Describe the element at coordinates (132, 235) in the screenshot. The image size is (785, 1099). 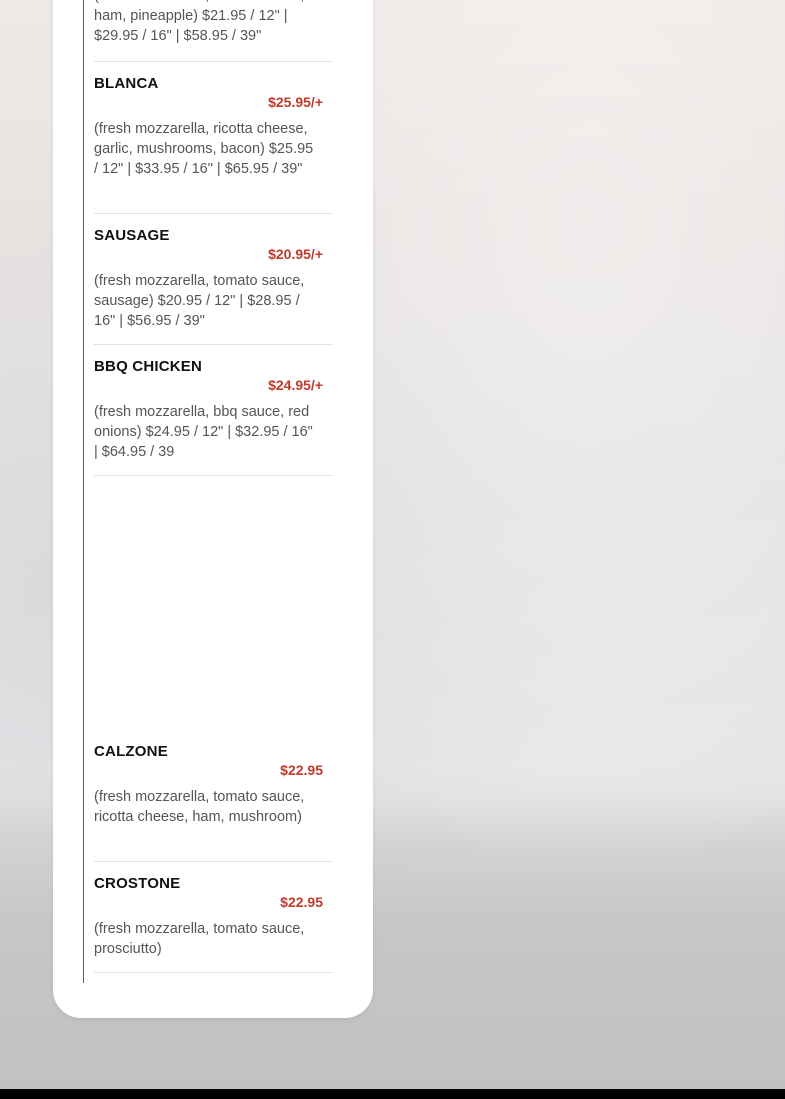
I see `item-name: SAUSAGE` at that location.